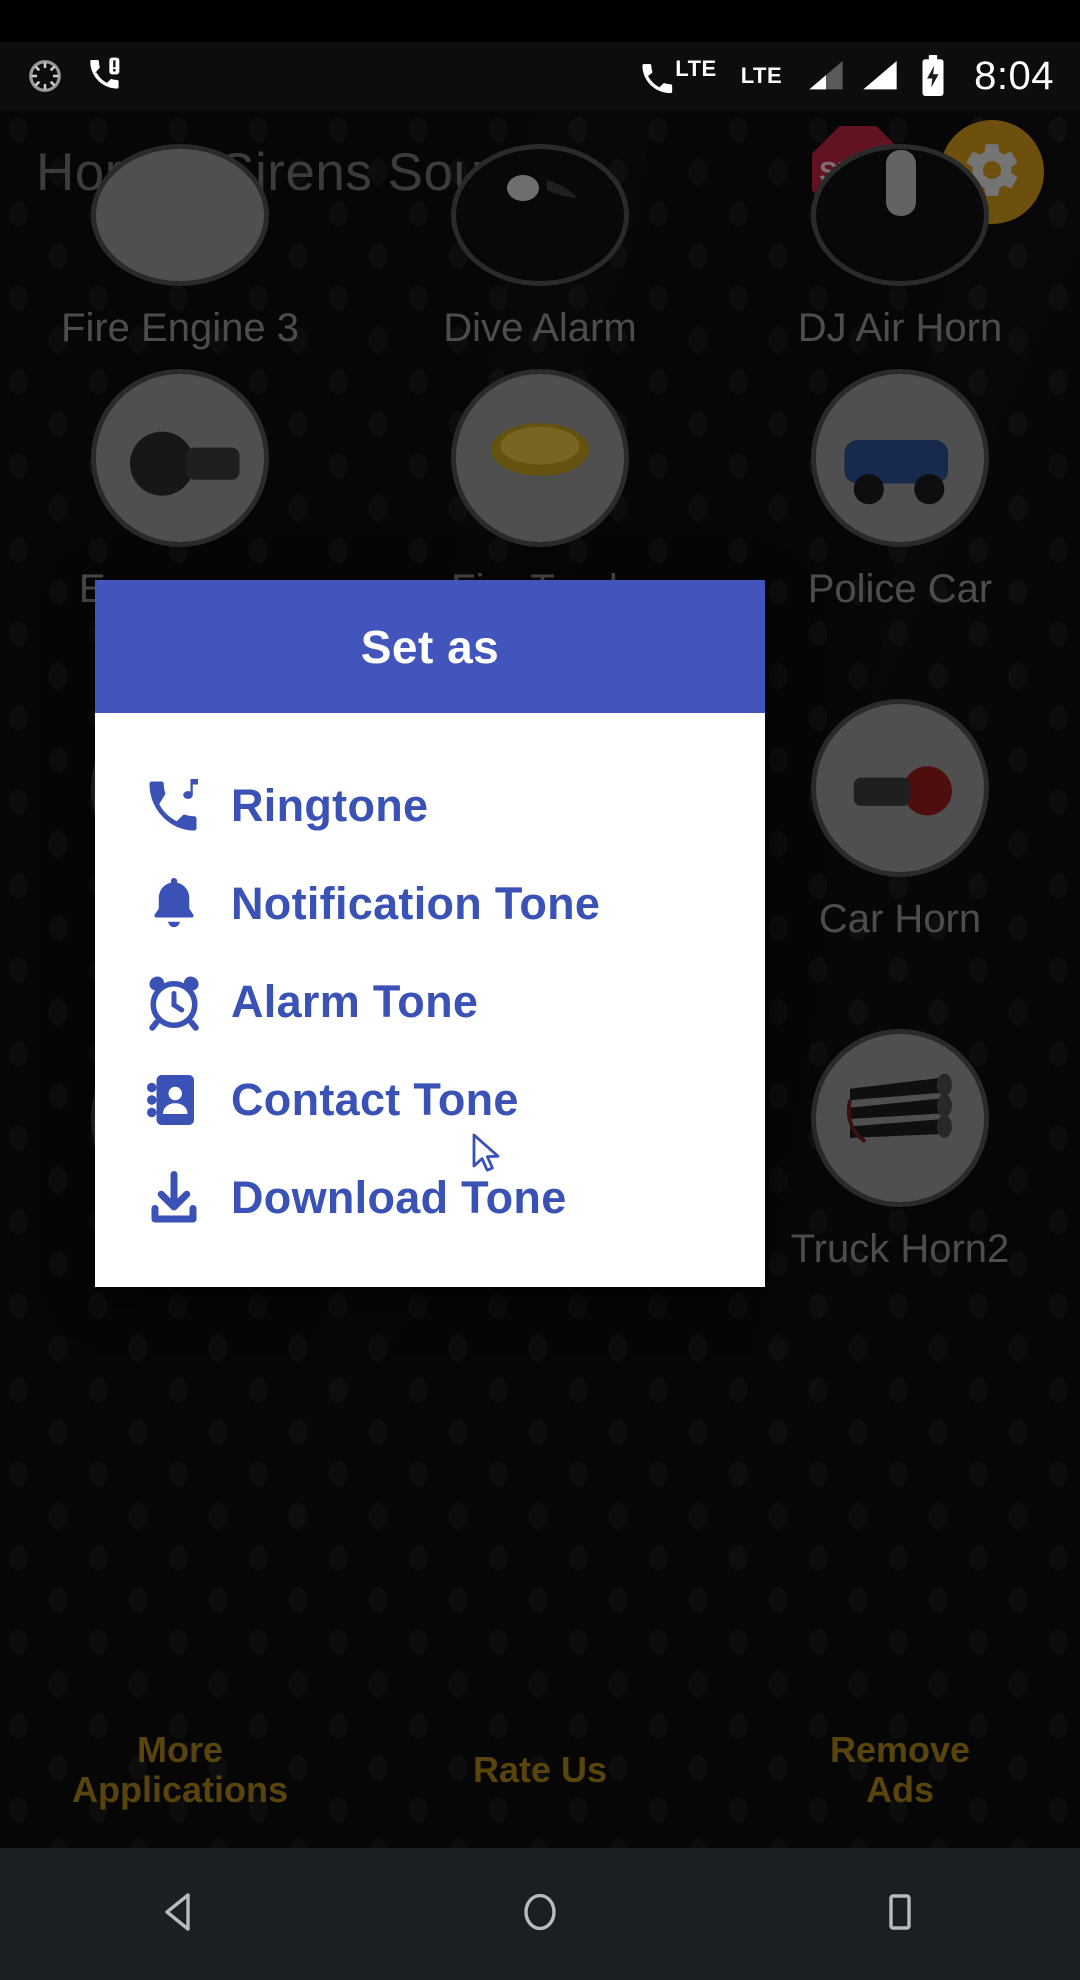 The image size is (1080, 1980). What do you see at coordinates (76, 76) in the screenshot?
I see `status-bar-left-icons` at bounding box center [76, 76].